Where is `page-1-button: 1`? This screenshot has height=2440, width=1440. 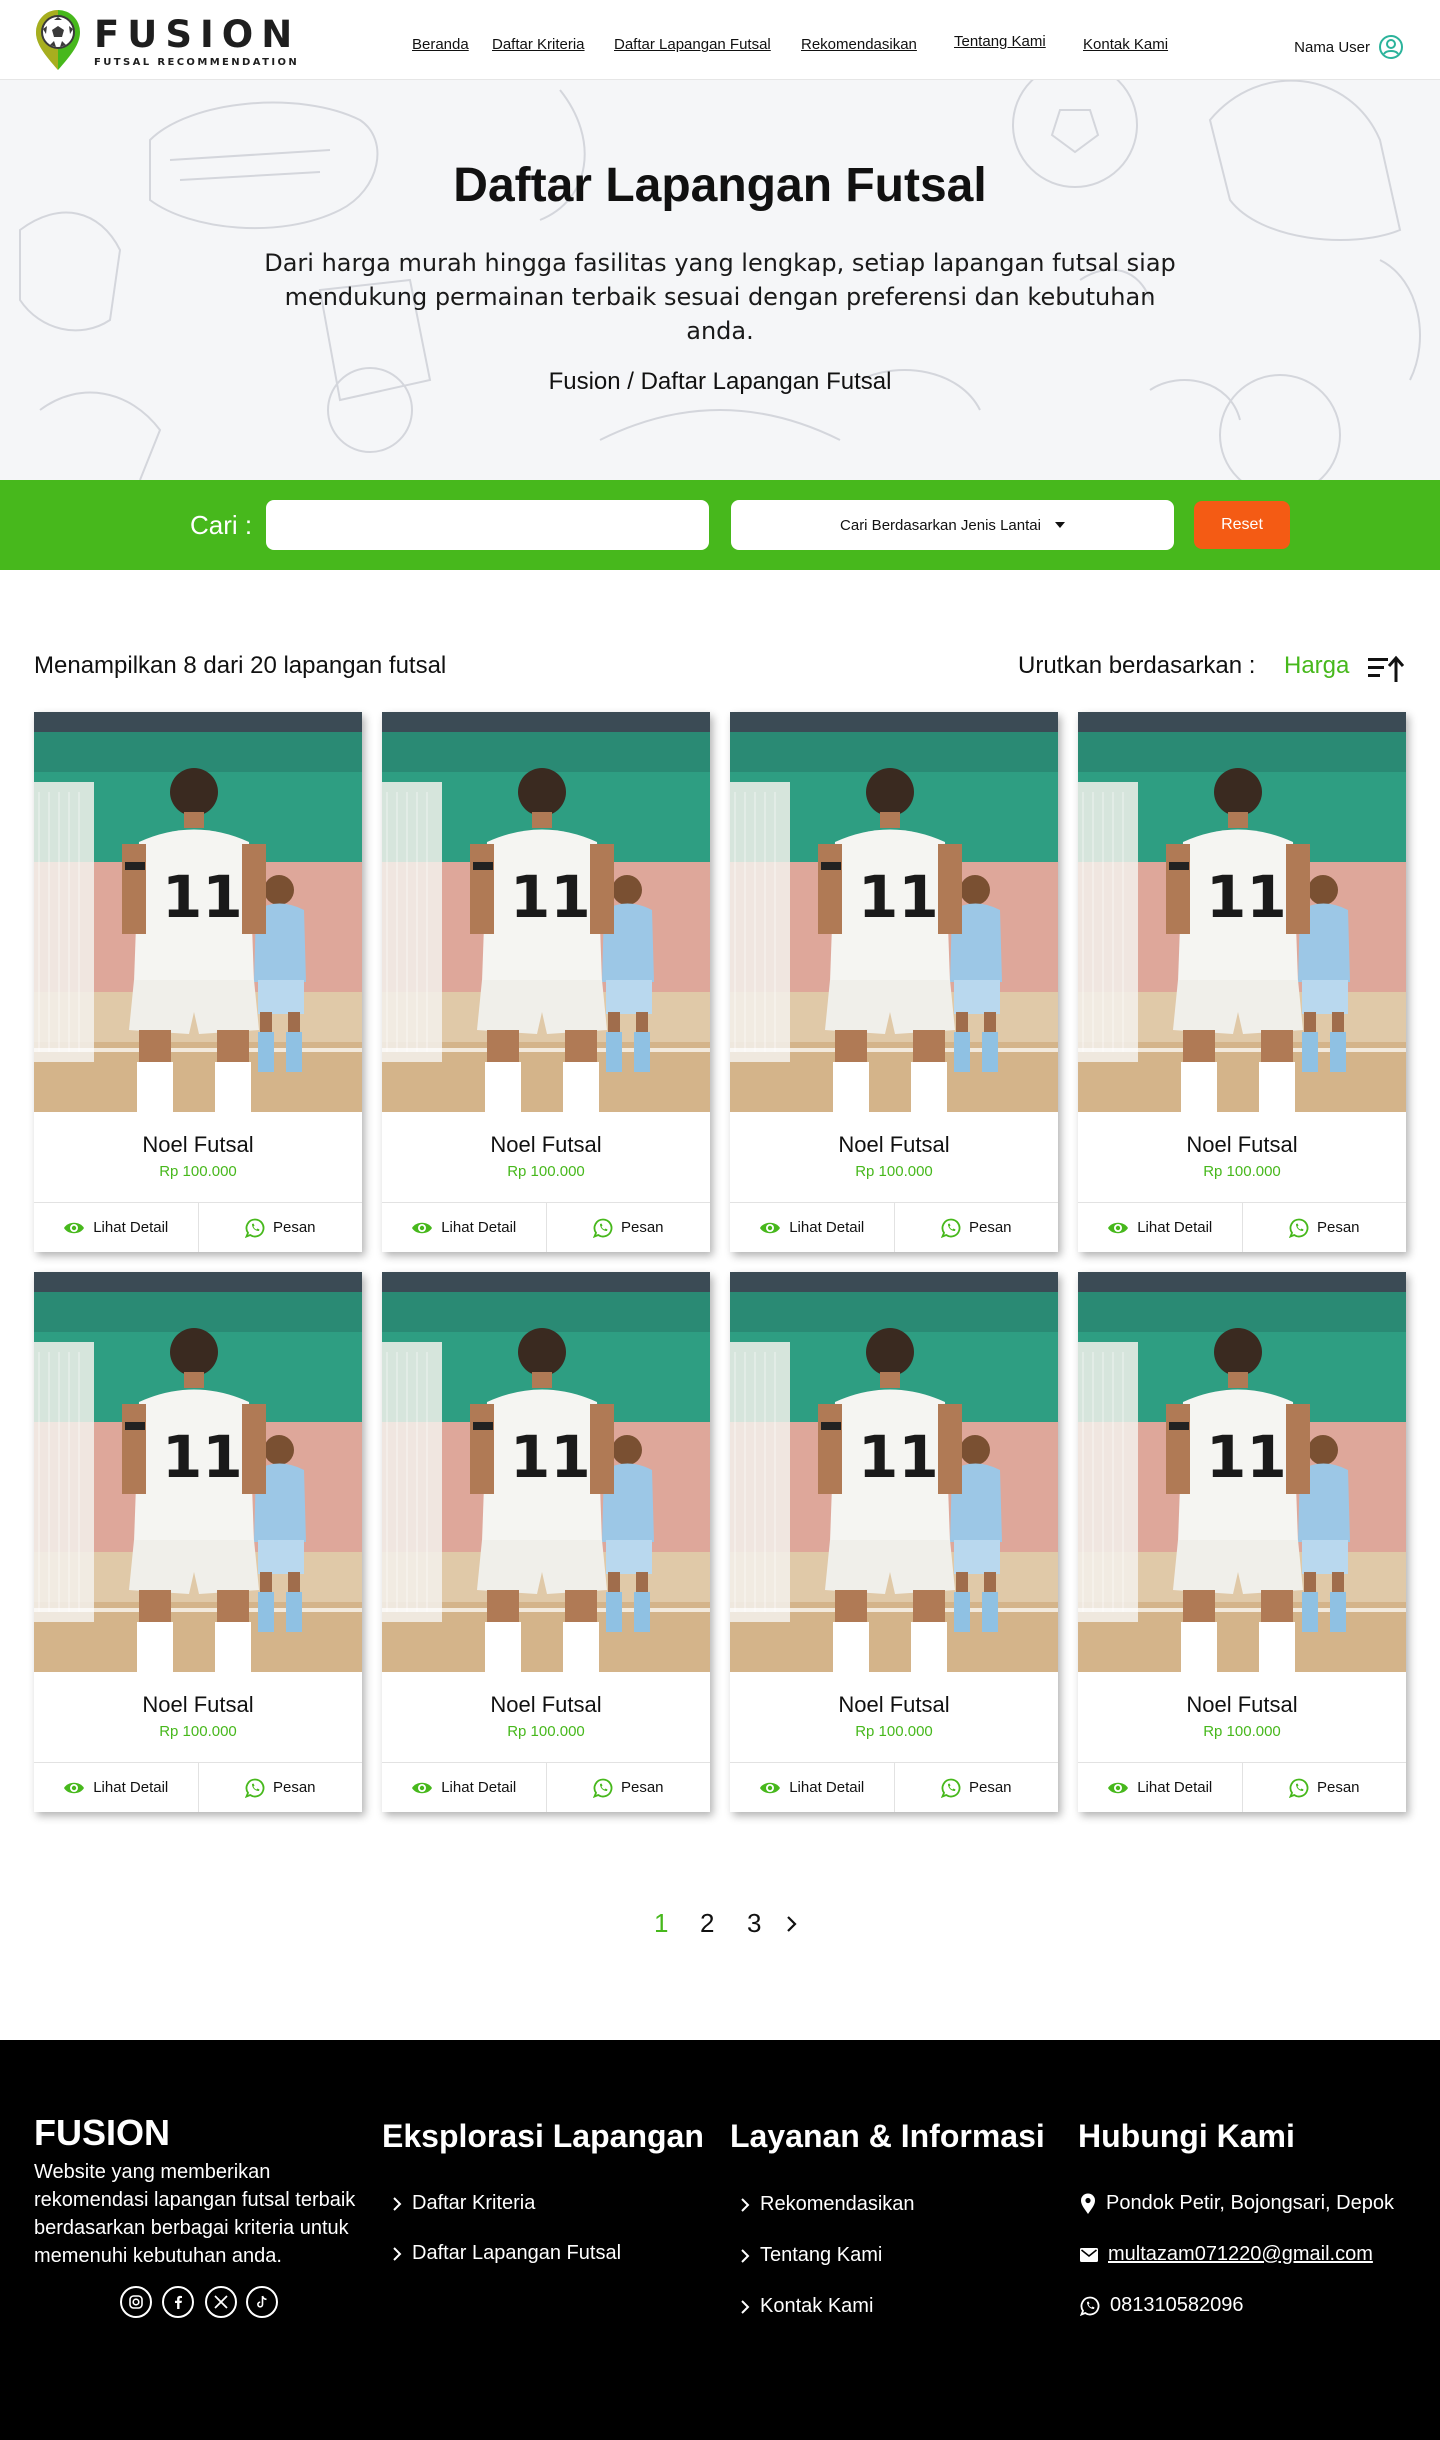
page-1-button: 1 is located at coordinates (661, 1923).